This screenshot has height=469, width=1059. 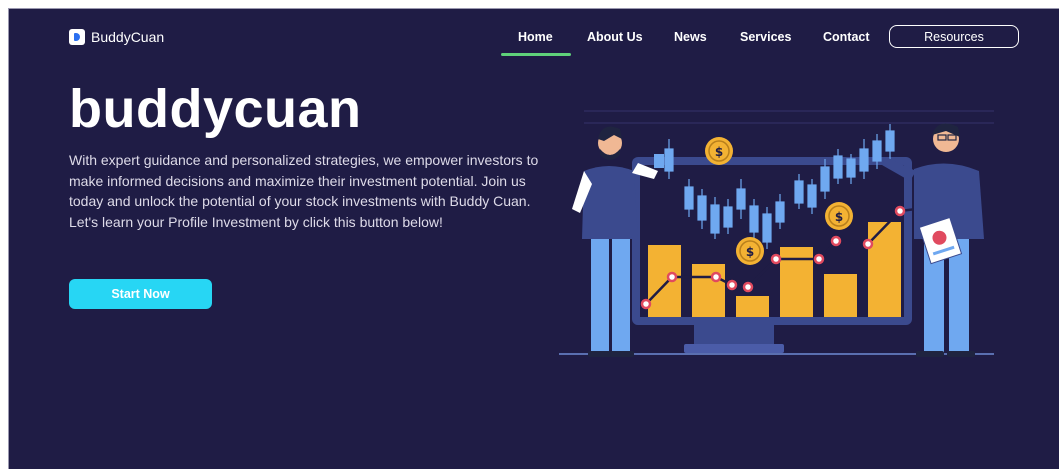 I want to click on logo-icon, so click(x=77, y=37).